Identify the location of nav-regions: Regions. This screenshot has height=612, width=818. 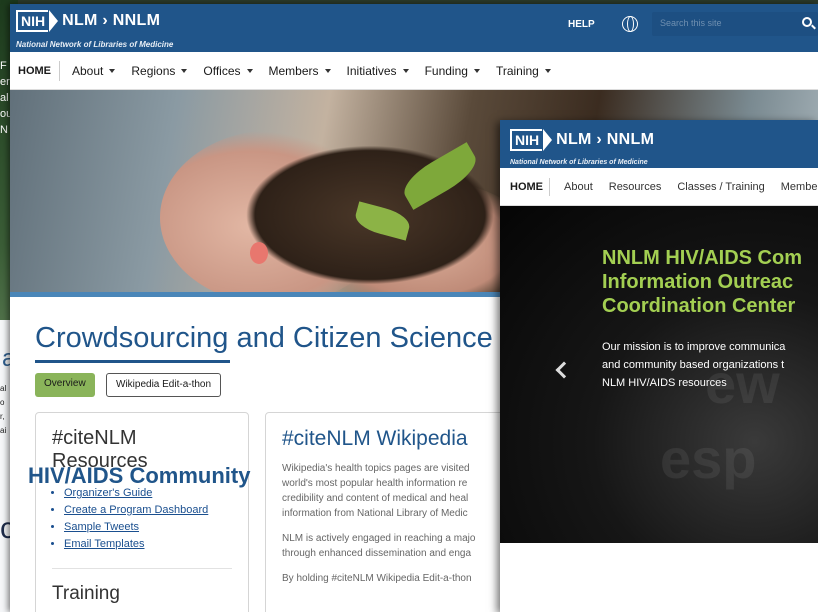
(159, 71).